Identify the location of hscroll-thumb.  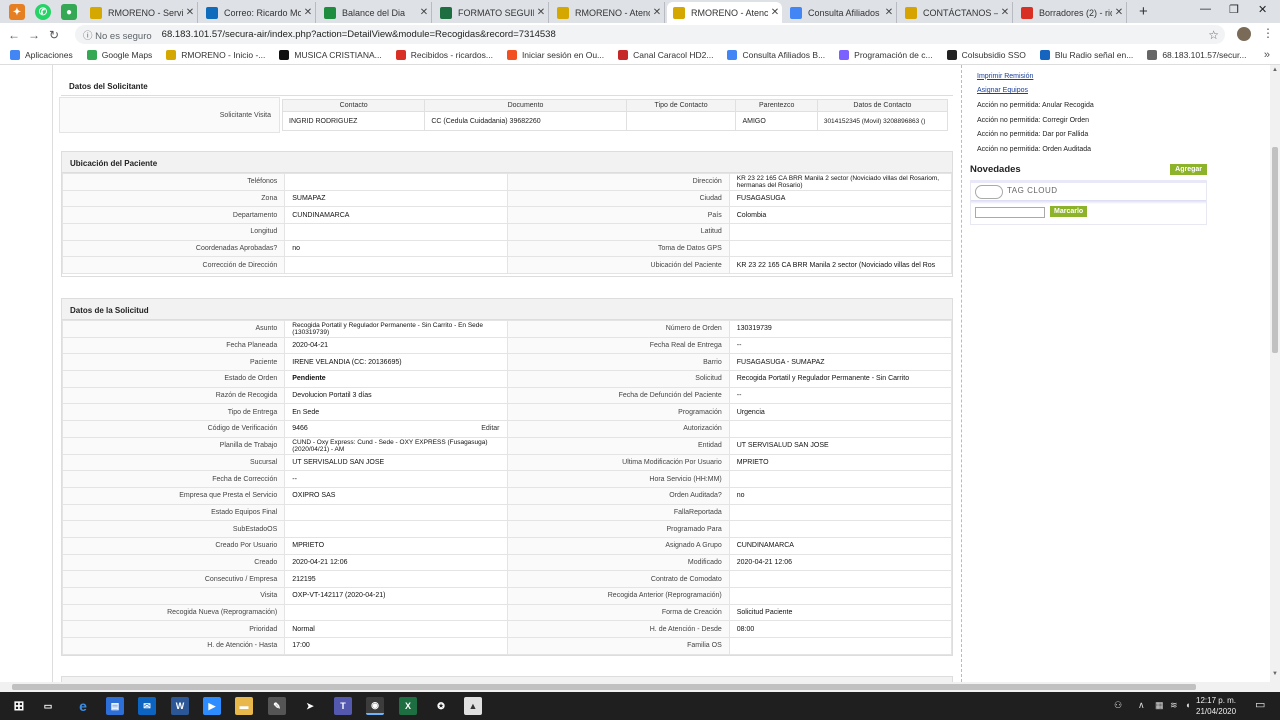
(604, 687).